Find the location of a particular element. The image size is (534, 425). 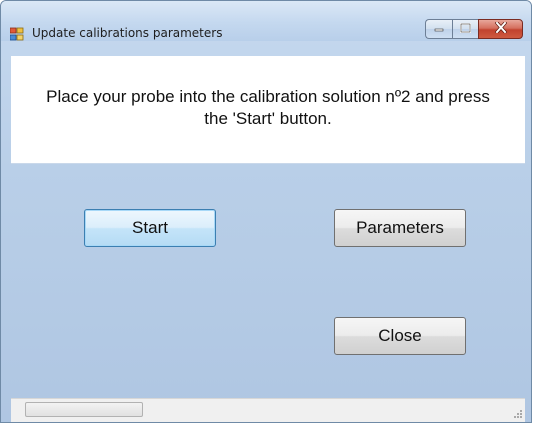

instruction-line-2: the 'Start' button. is located at coordinates (268, 118).